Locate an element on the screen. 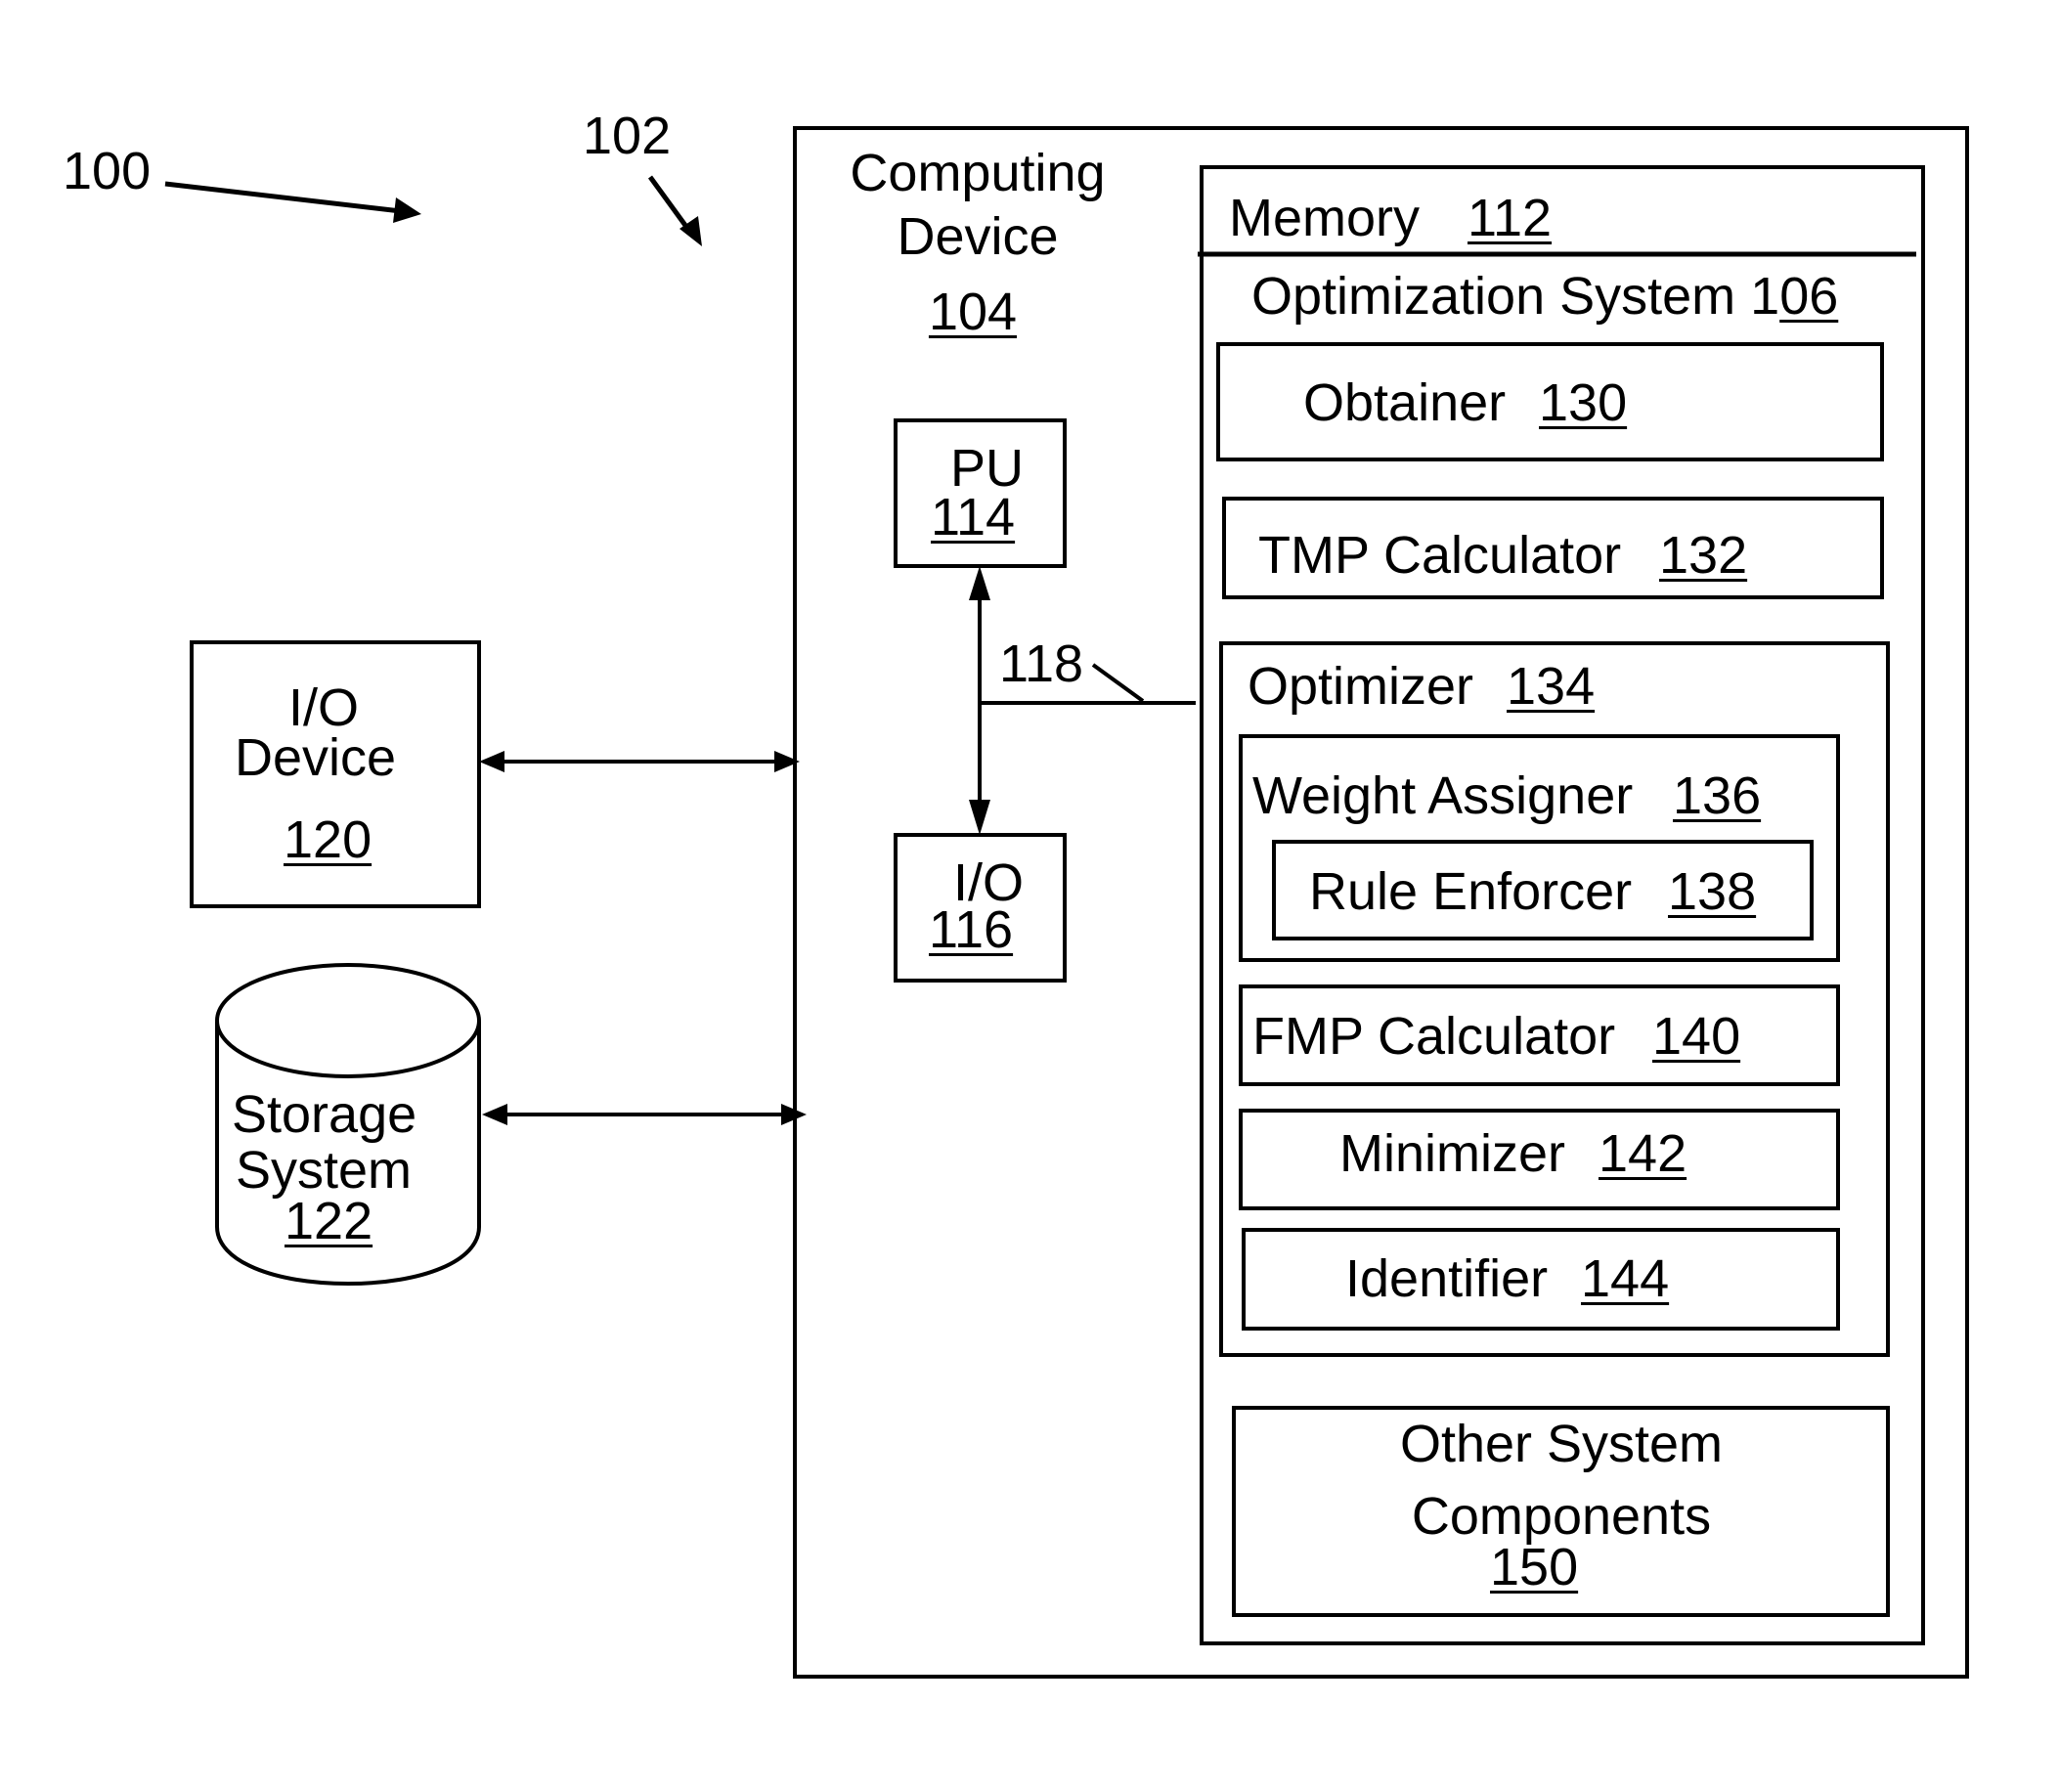 The height and width of the screenshot is (1792, 2059). ref-100-label: 100 is located at coordinates (107, 171).